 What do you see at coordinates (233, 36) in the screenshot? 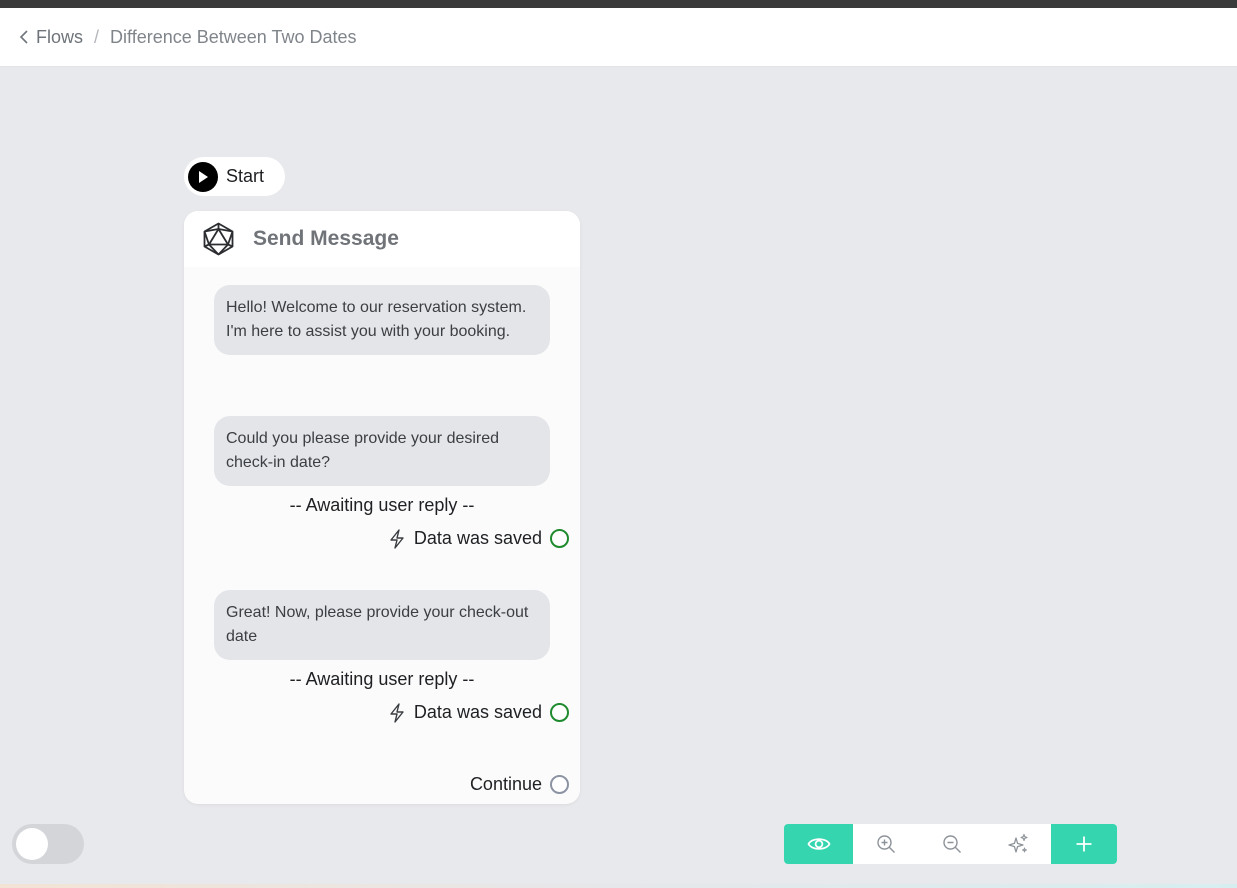
I see `breadcrumb-current: Difference Between Two Dates` at bounding box center [233, 36].